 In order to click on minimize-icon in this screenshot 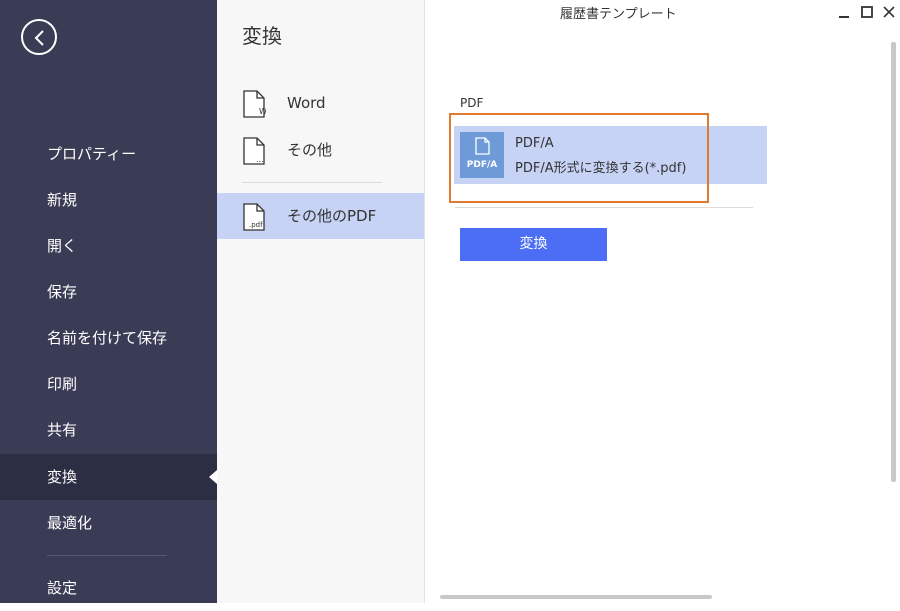, I will do `click(844, 12)`.